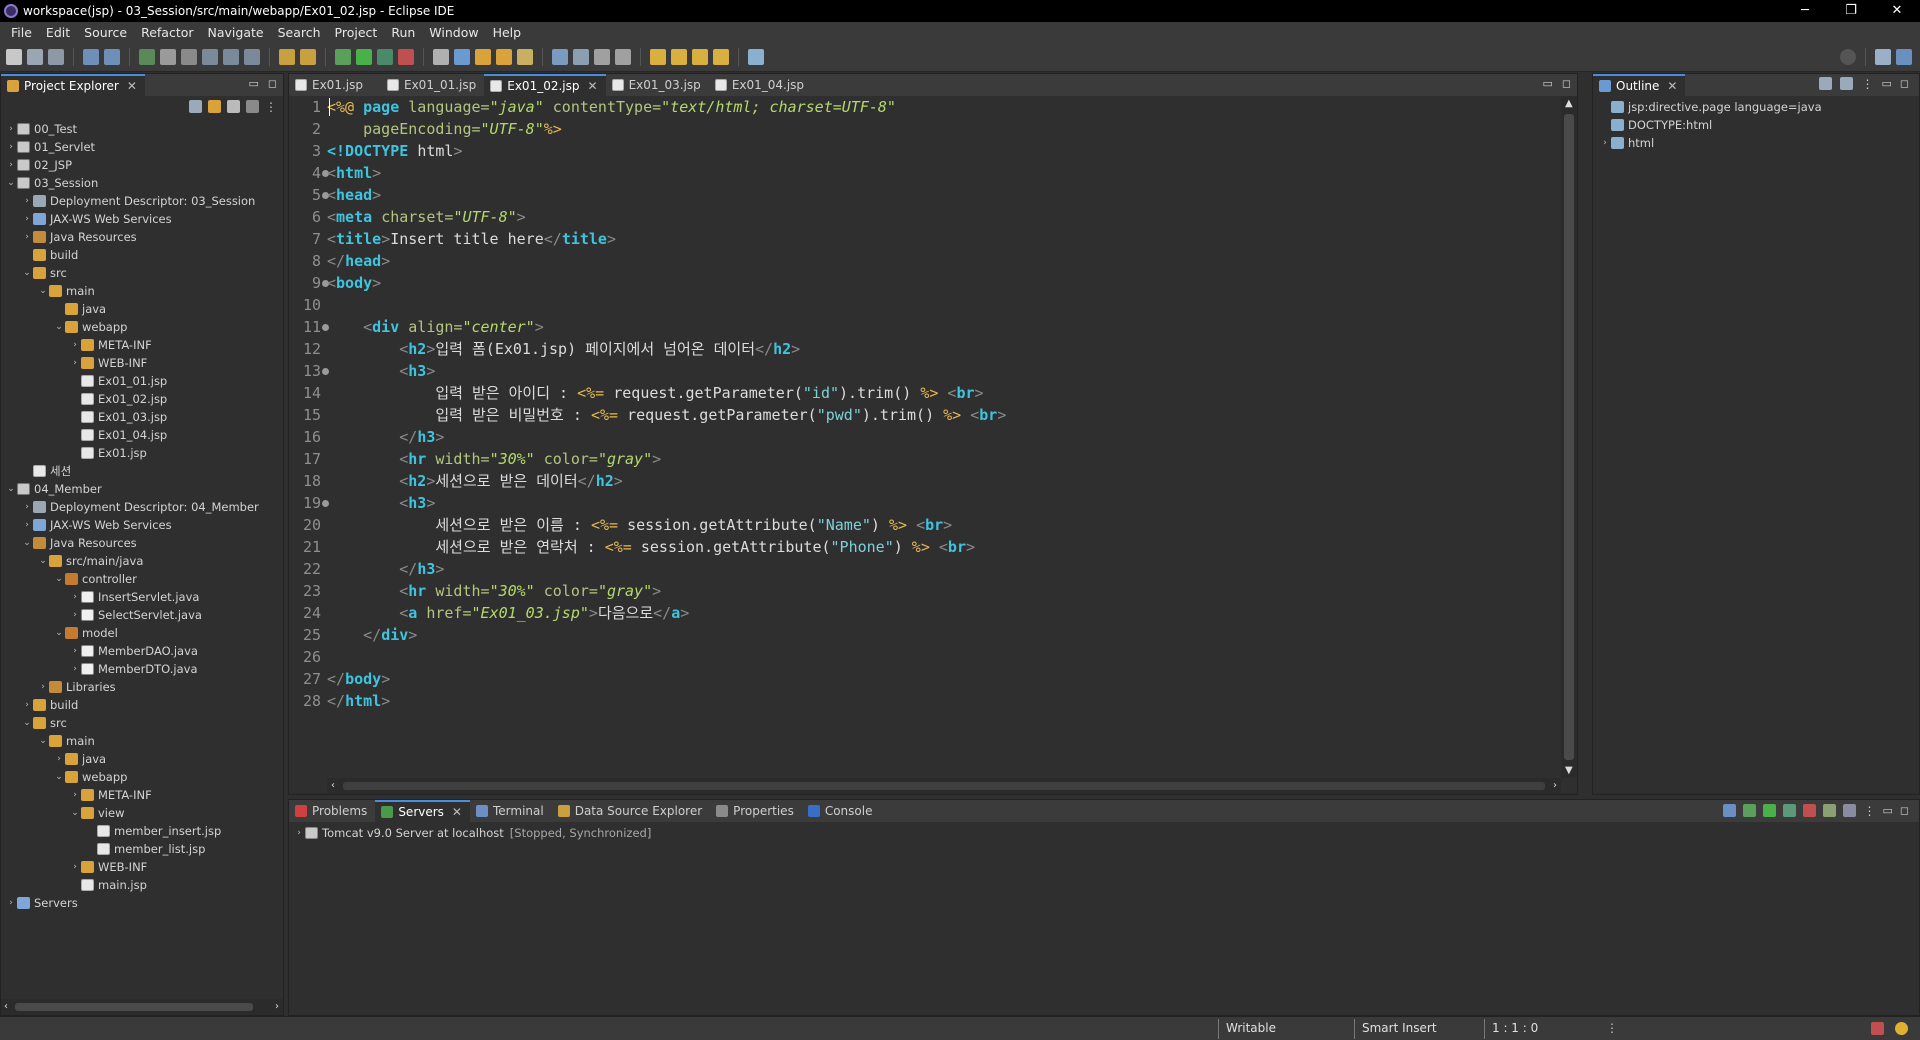  What do you see at coordinates (944, 283) in the screenshot?
I see `code-line: <body>` at bounding box center [944, 283].